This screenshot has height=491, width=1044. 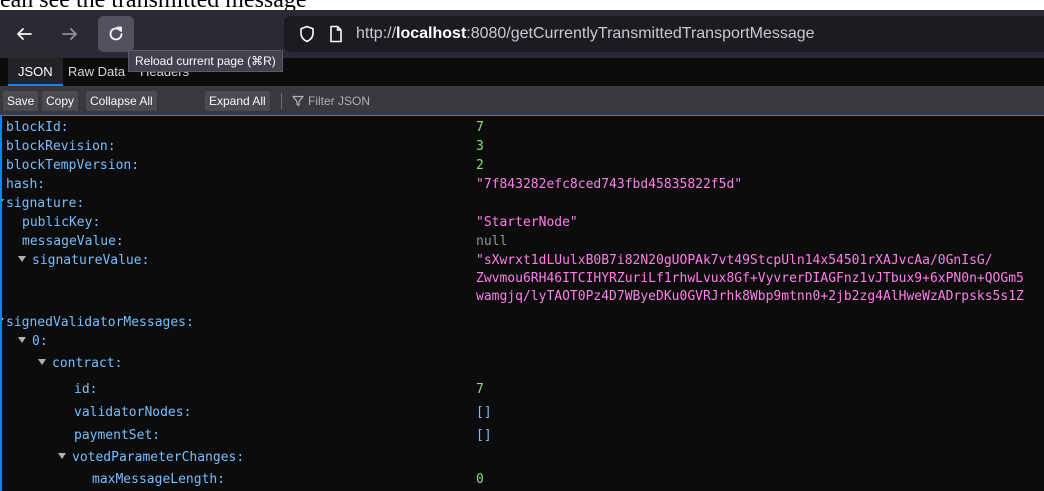 I want to click on tree-row-maxmessagelength: maxMessageLength: 0, so click(x=523, y=479).